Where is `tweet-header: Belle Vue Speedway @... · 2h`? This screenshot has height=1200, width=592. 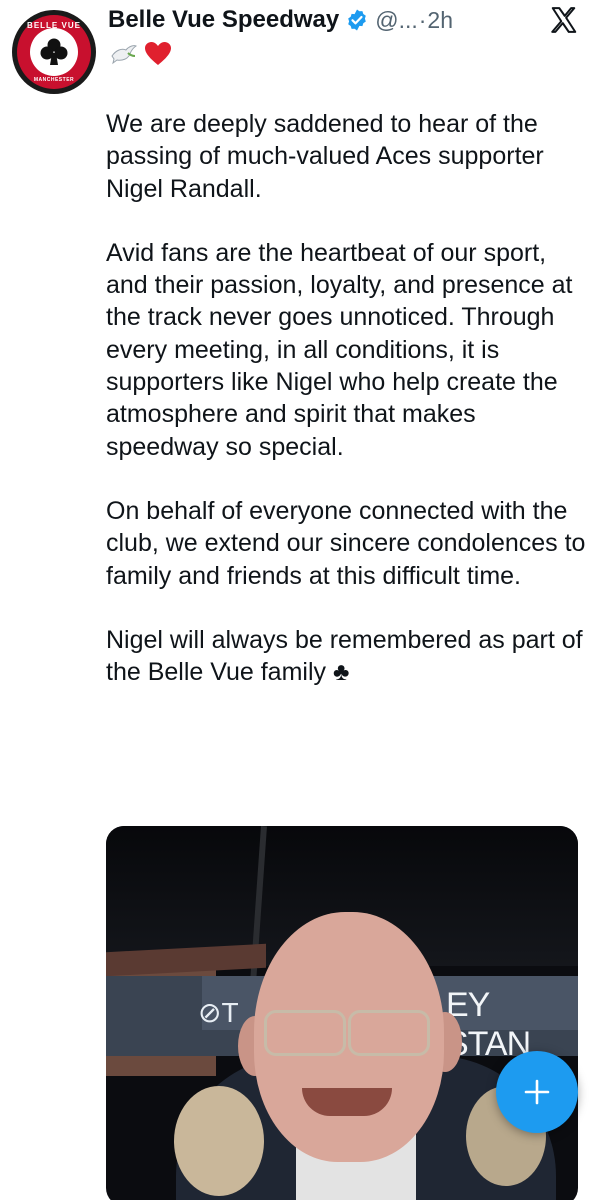
tweet-header: Belle Vue Speedway @... · 2h is located at coordinates (345, 20).